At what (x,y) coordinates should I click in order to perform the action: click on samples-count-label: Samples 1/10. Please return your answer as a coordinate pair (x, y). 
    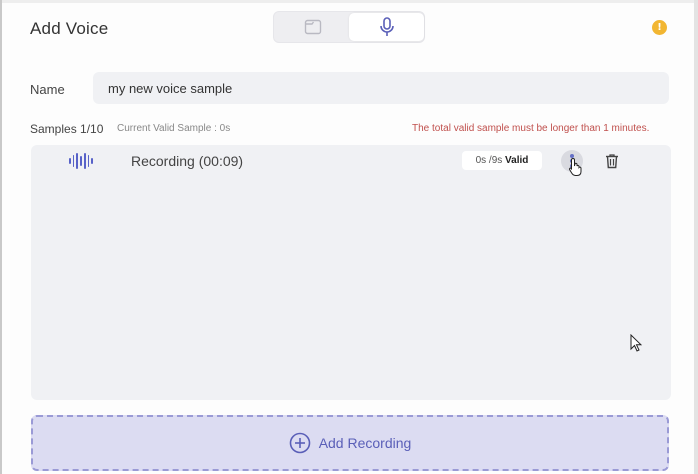
    Looking at the image, I should click on (67, 129).